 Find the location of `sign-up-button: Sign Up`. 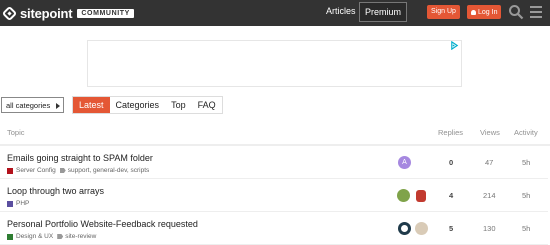

sign-up-button: Sign Up is located at coordinates (443, 12).